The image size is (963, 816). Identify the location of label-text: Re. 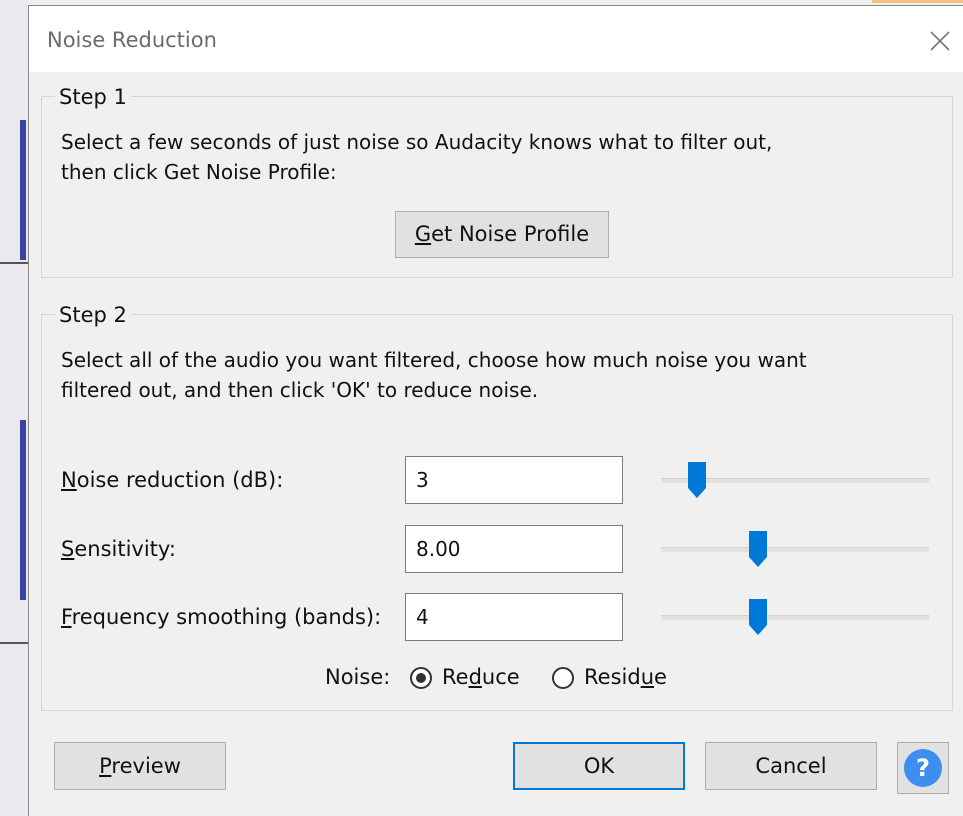
(455, 677).